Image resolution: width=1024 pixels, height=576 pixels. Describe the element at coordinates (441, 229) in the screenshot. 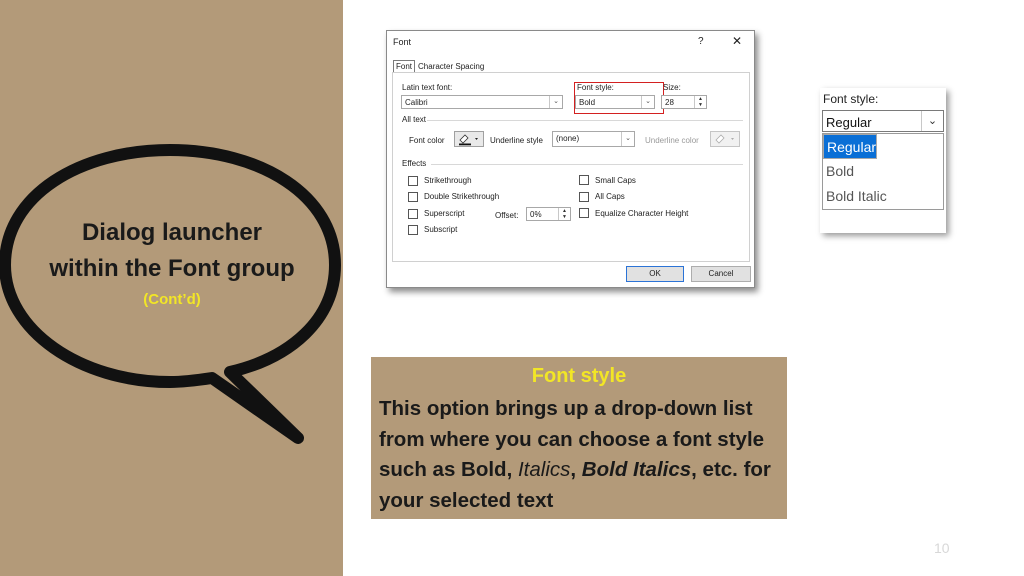

I see `subscript-label: Subscript` at that location.